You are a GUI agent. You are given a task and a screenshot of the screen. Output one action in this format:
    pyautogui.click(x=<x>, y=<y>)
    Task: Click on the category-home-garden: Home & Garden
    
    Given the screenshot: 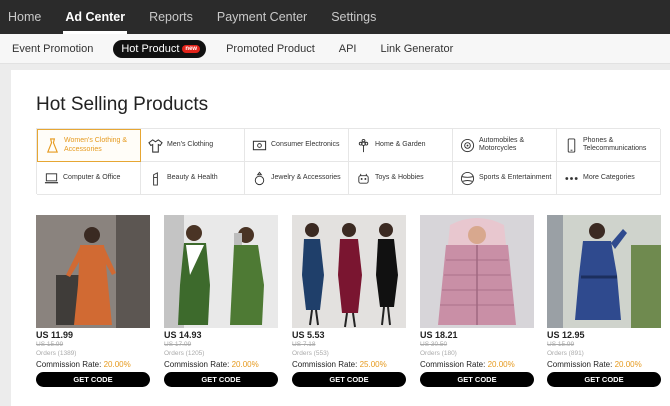 What is the action you would take?
    pyautogui.click(x=401, y=145)
    